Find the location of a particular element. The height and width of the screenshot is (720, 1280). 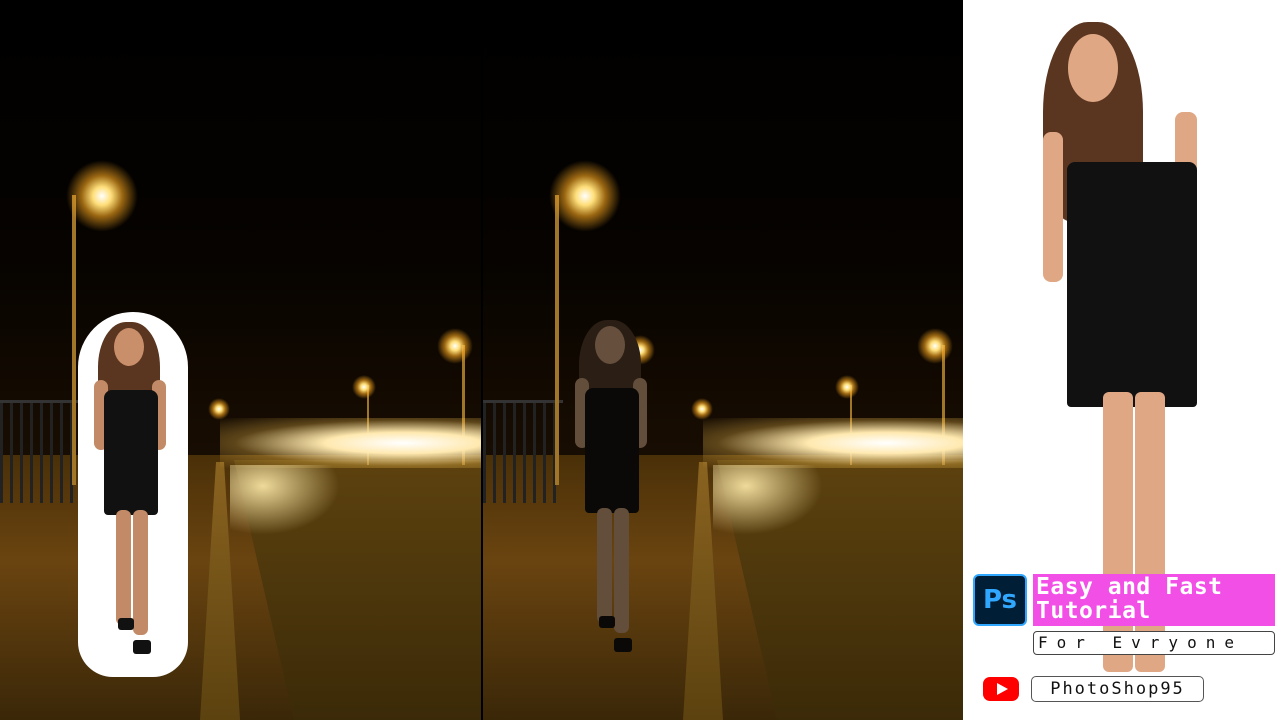

arm is located at coordinates (1053, 207).